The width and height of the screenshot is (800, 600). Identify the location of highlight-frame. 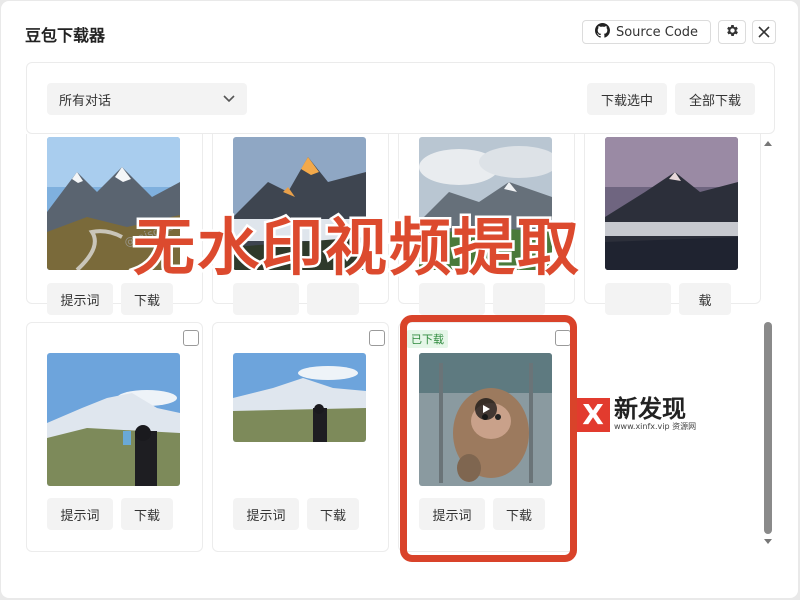
(488, 438).